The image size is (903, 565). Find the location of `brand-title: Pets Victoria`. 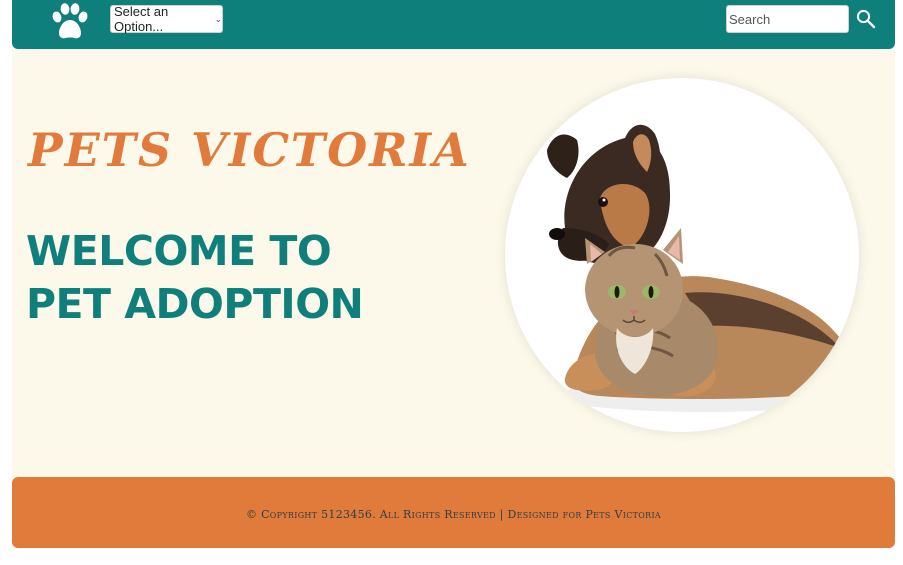

brand-title: Pets Victoria is located at coordinates (249, 150).